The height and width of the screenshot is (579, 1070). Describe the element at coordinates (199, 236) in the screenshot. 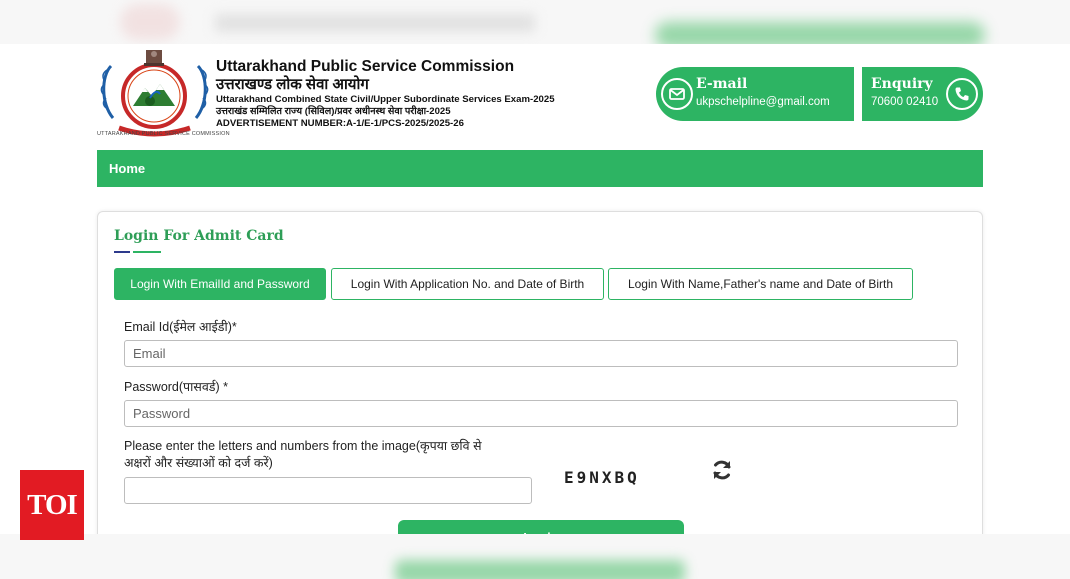

I see `login-card-title: Login For Admit Card` at that location.